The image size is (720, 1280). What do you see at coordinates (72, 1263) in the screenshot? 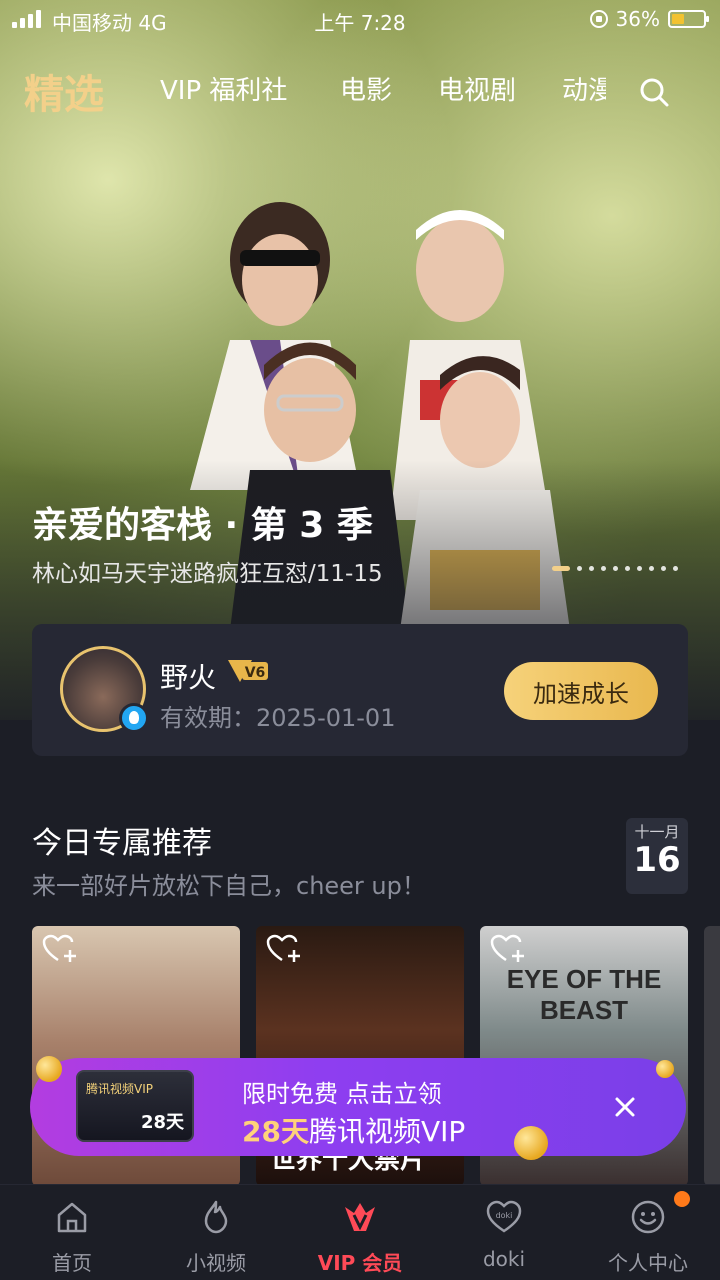
I see `nav-label: 首页` at bounding box center [72, 1263].